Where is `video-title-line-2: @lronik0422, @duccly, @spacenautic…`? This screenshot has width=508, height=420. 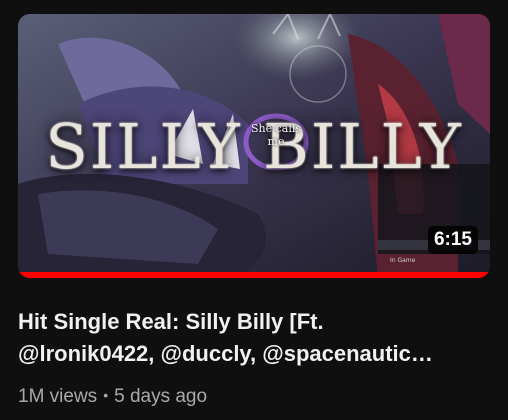
video-title-line-2: @lronik0422, @duccly, @spacenautic… is located at coordinates (225, 353).